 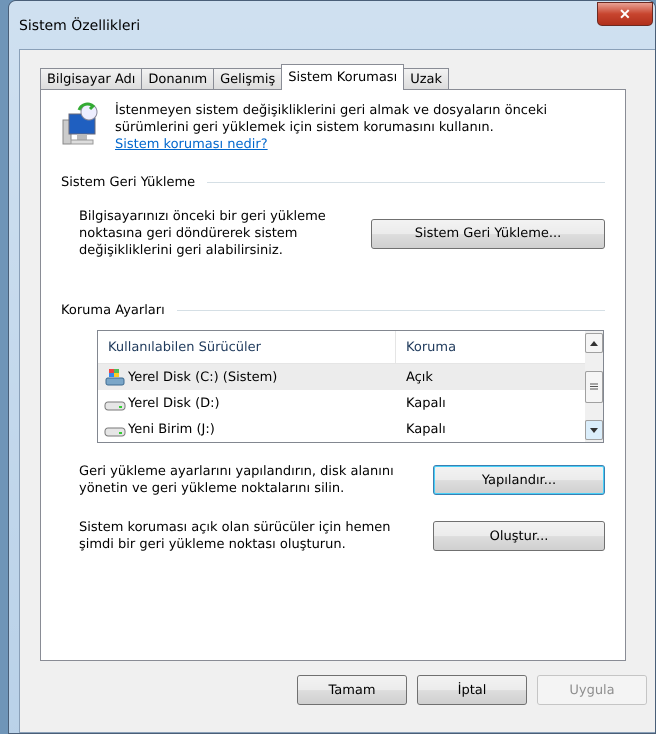 I want to click on scrollbar, so click(x=594, y=386).